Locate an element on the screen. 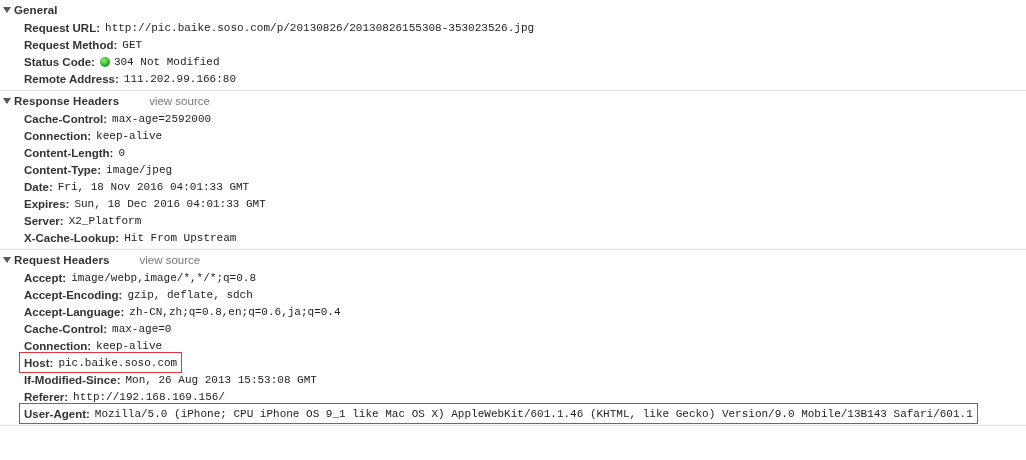 The height and width of the screenshot is (460, 1026). header-value: Mozilla/5.0 (iPhone; CPU iPhone OS 9_1 like Mac OS X) AppleWebKit/601.1.46 (KHTML, like Gecko) Version/9.0 Mobile/13B143 Safari/601.1 is located at coordinates (533, 413).